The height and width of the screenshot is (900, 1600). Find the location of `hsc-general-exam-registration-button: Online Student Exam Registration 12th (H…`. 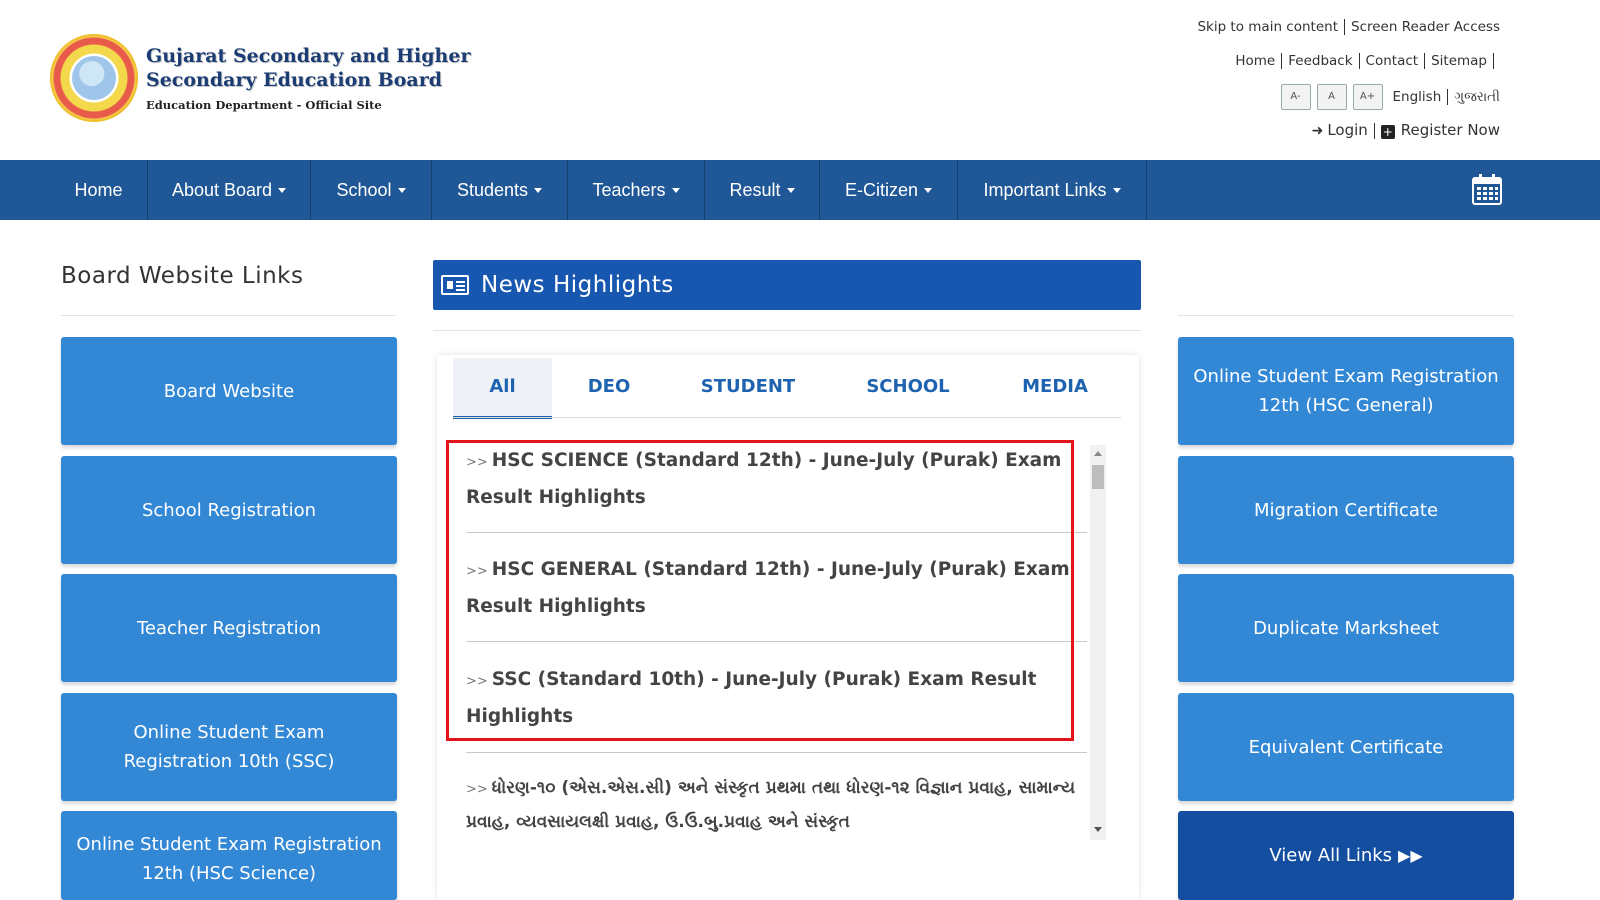

hsc-general-exam-registration-button: Online Student Exam Registration 12th (H… is located at coordinates (1346, 391).